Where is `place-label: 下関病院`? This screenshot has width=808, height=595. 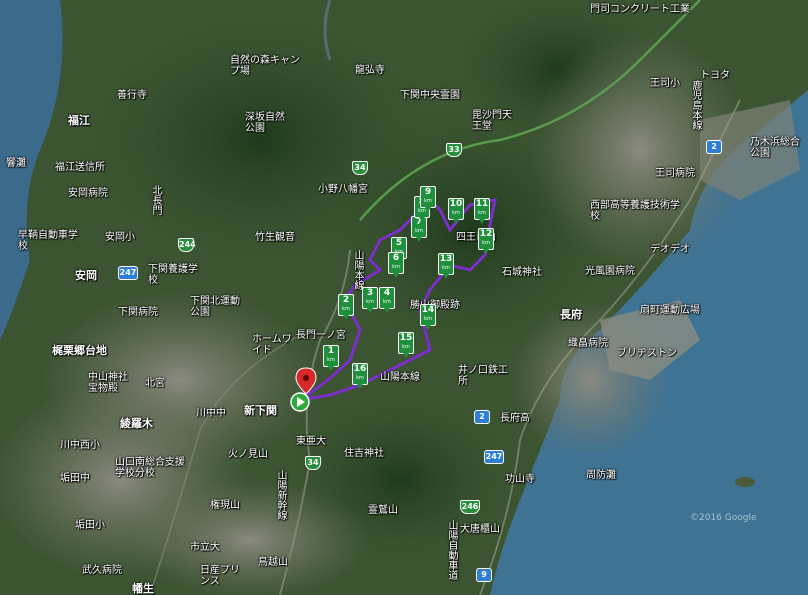 place-label: 下関病院 is located at coordinates (138, 312).